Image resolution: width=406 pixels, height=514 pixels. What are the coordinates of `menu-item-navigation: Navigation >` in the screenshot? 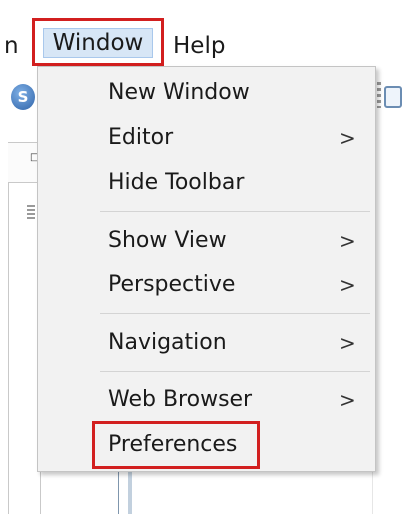 It's located at (206, 343).